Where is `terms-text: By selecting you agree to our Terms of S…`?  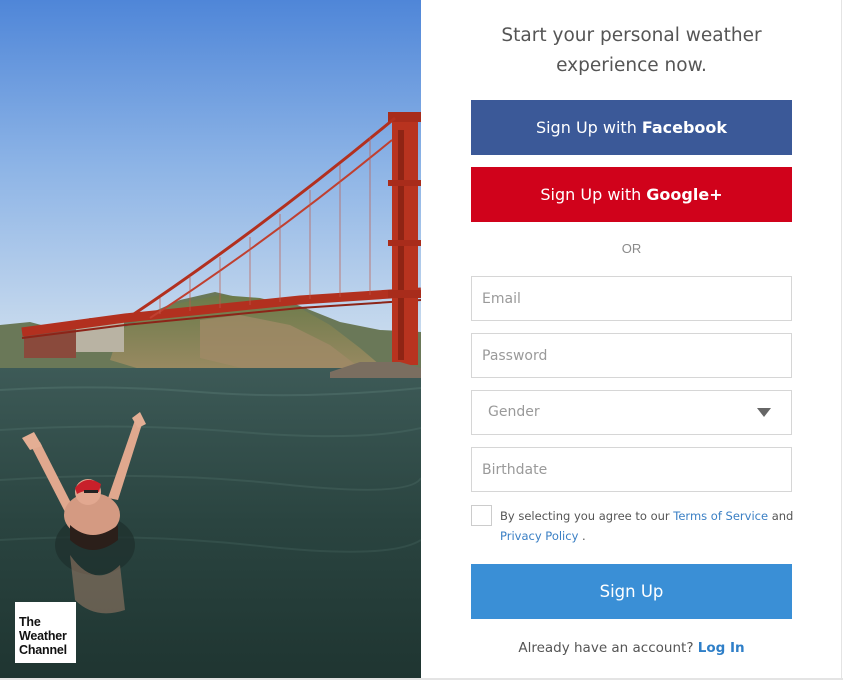 terms-text: By selecting you agree to our Terms of S… is located at coordinates (650, 526).